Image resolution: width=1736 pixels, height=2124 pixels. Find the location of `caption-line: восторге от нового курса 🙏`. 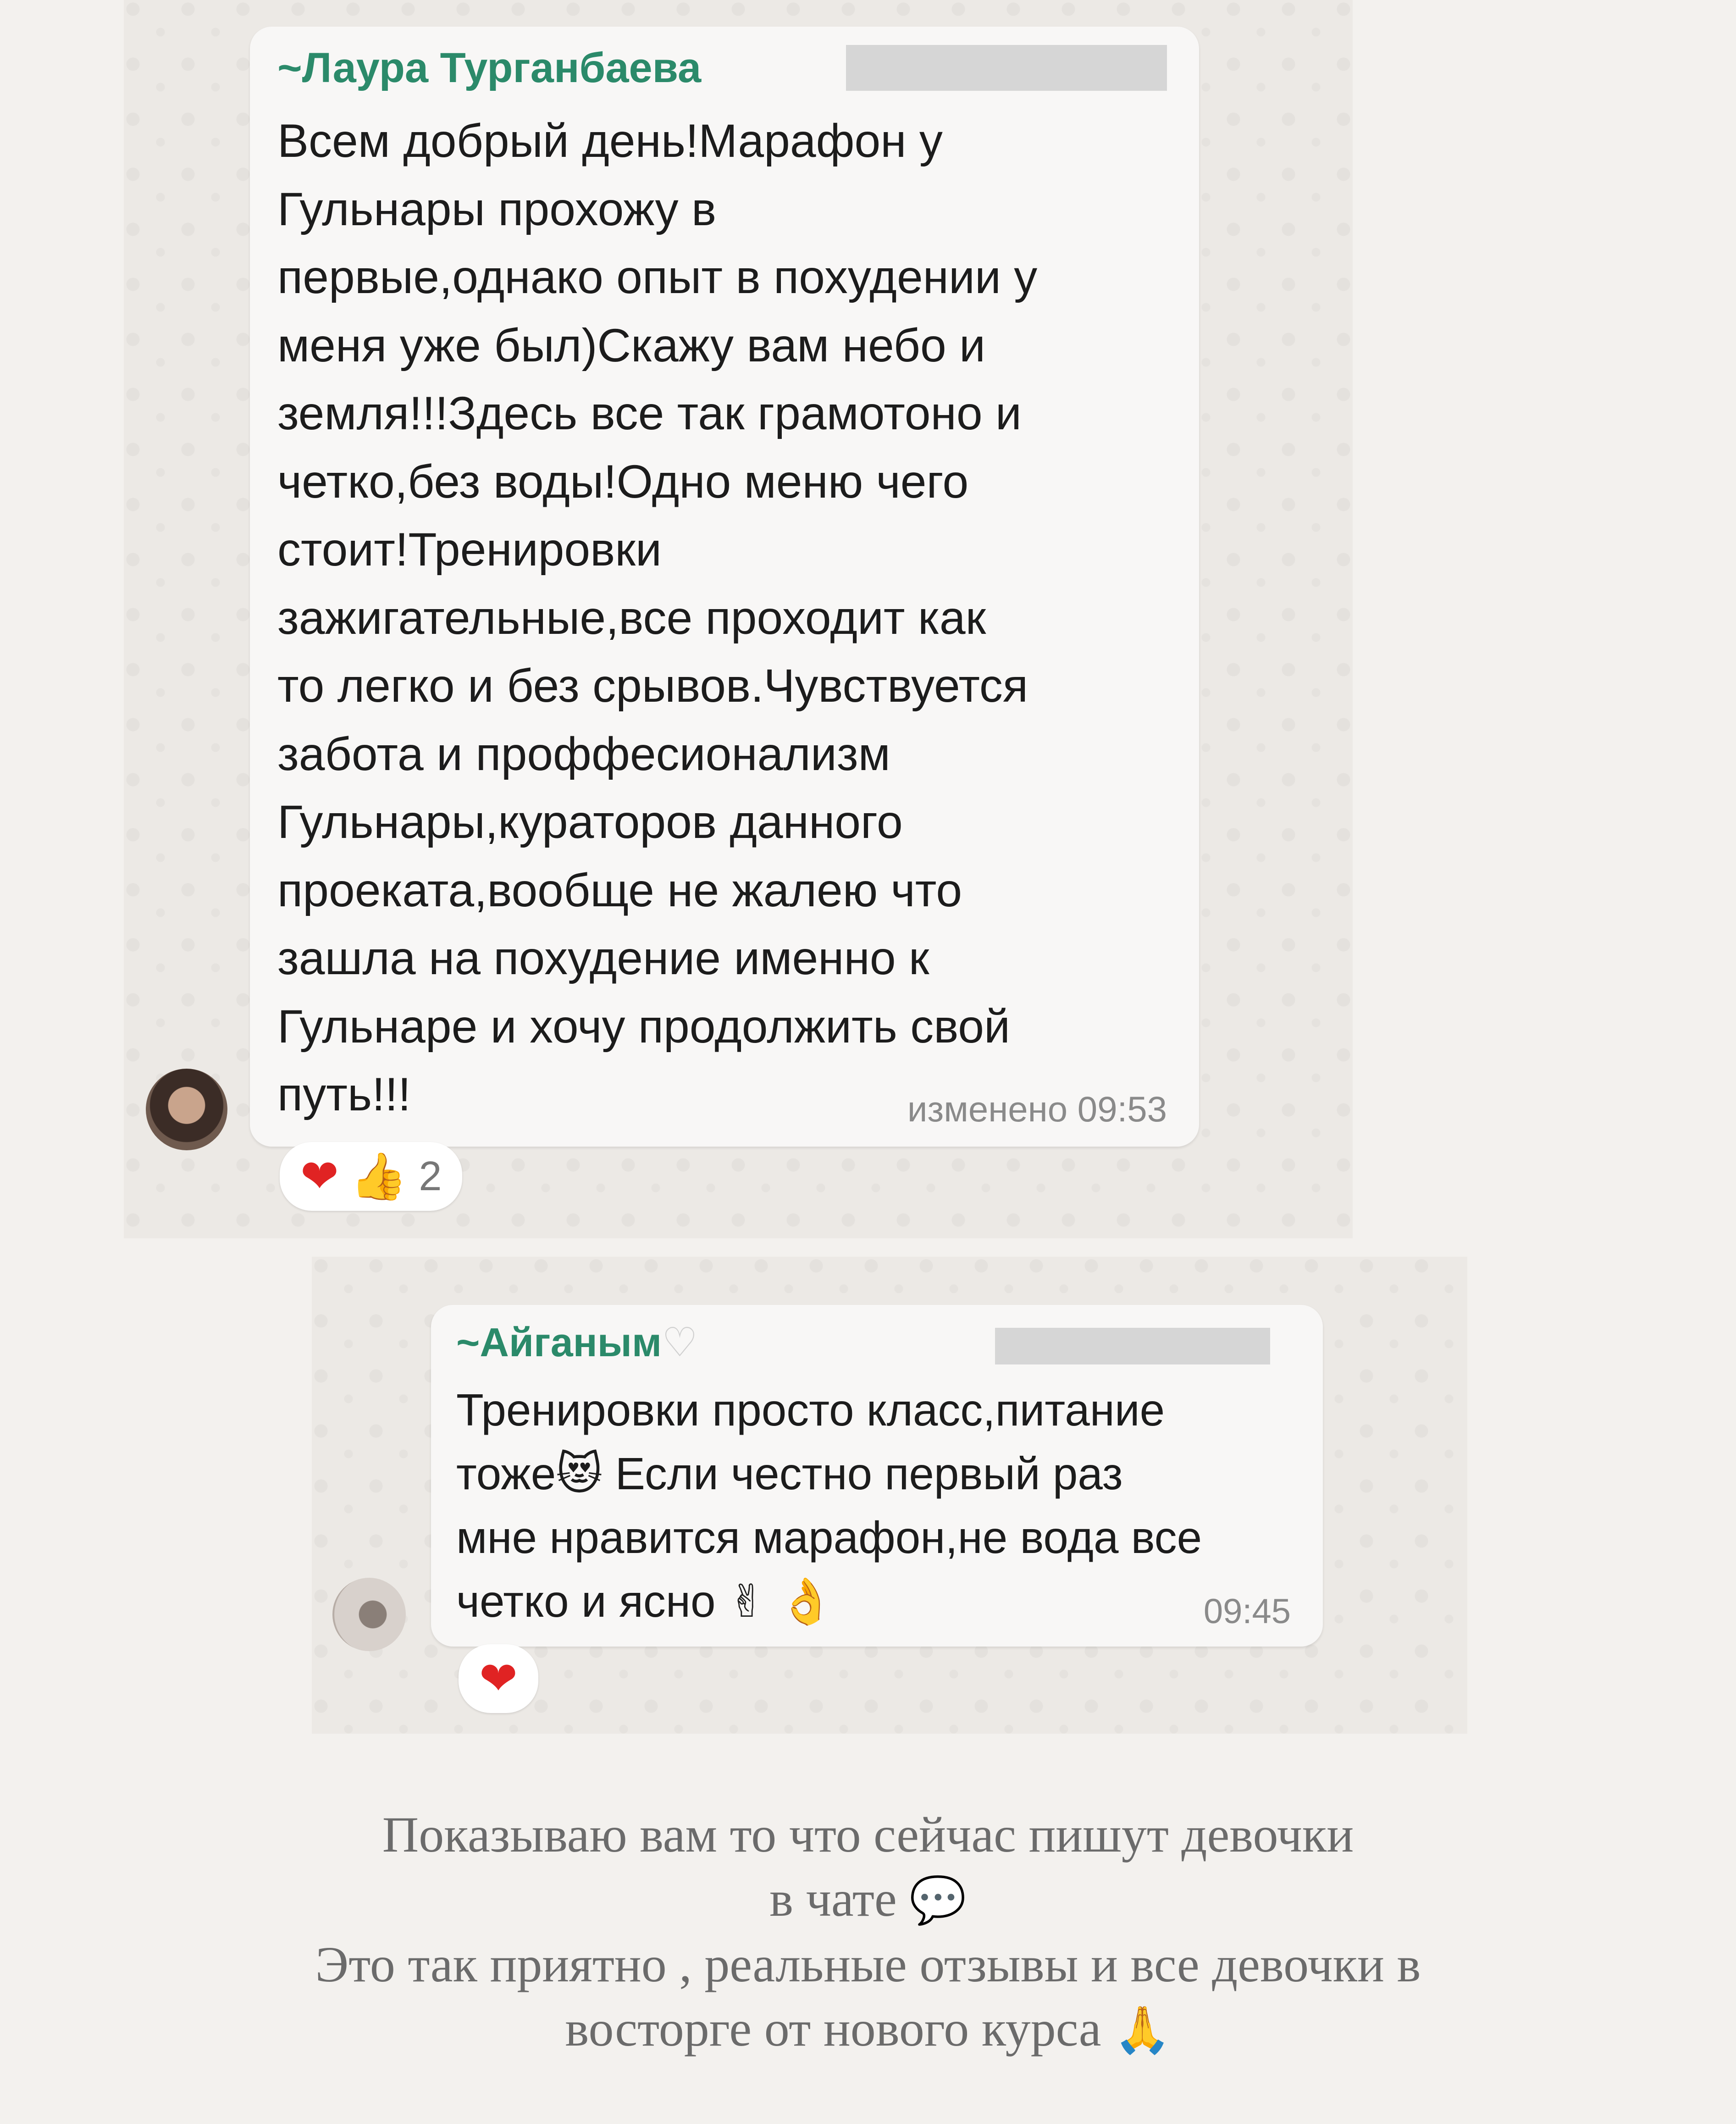

caption-line: восторге от нового курса 🙏 is located at coordinates (868, 2029).